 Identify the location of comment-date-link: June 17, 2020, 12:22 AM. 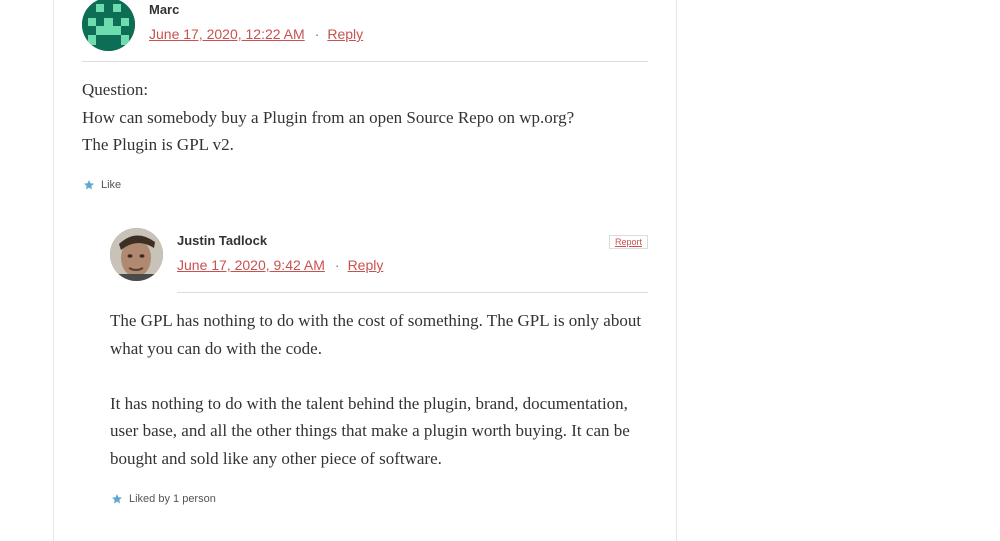
(227, 34).